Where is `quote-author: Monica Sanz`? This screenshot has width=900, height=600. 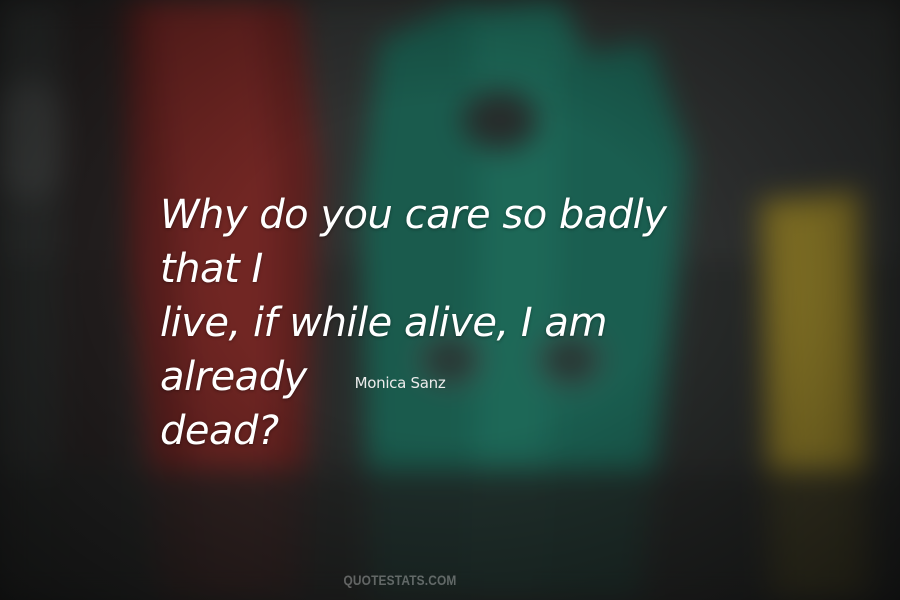 quote-author: Monica Sanz is located at coordinates (400, 383).